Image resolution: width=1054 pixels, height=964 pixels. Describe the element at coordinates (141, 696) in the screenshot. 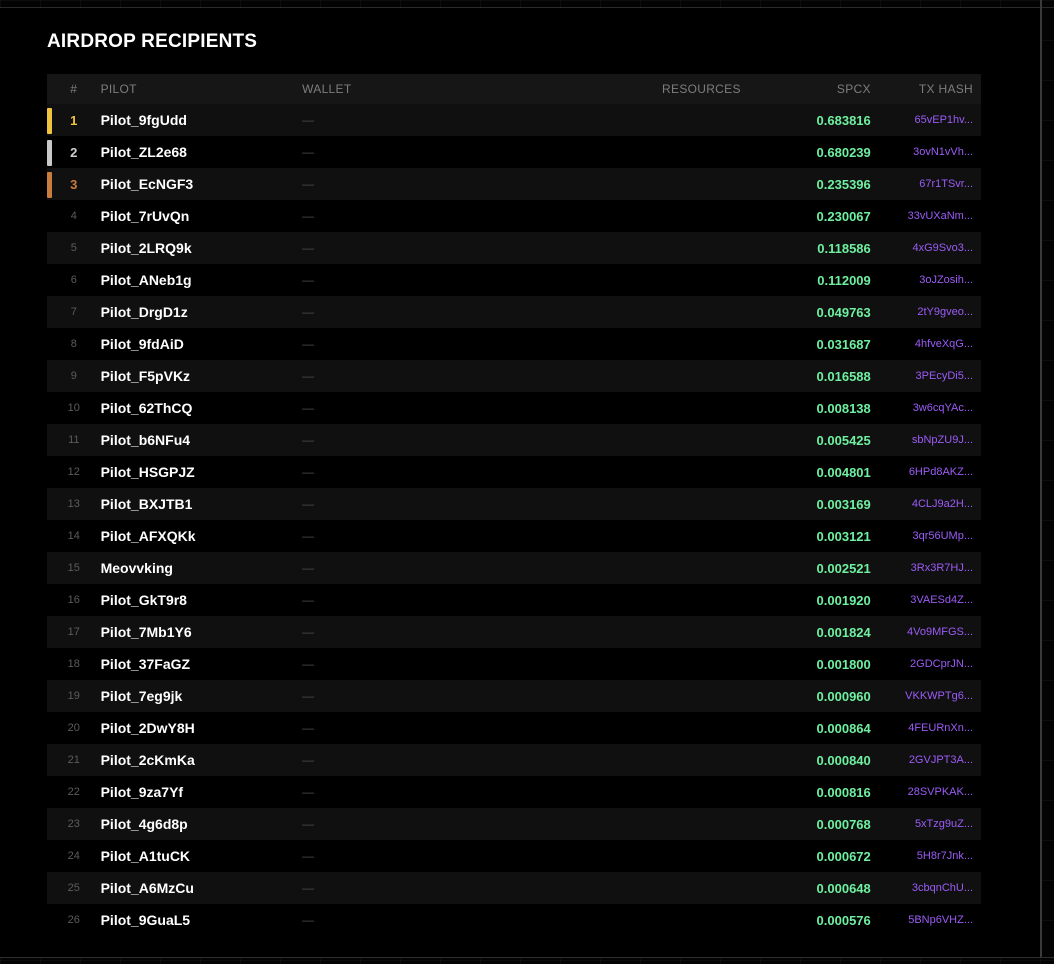

I see `pilot-name: Pilot_7eg9jk` at that location.